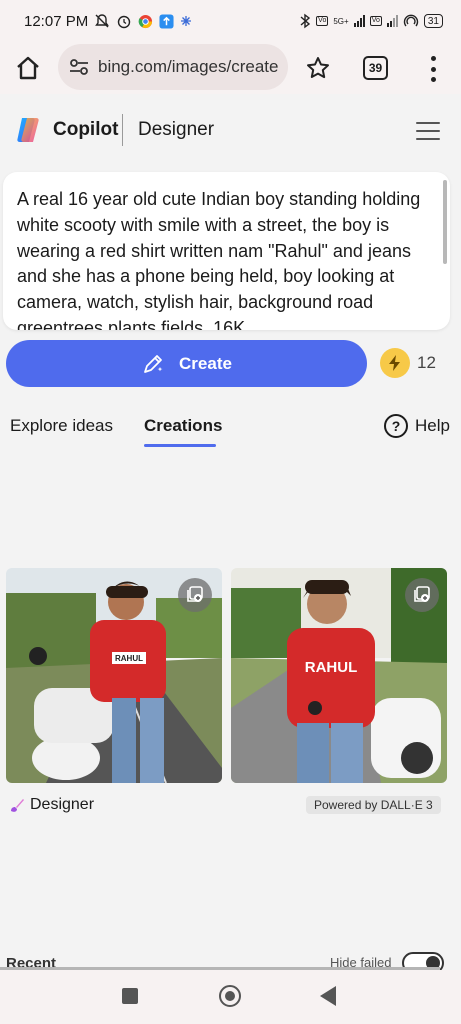  Describe the element at coordinates (373, 805) in the screenshot. I see `powered-by-badge: Powered by DALL·E 3` at that location.